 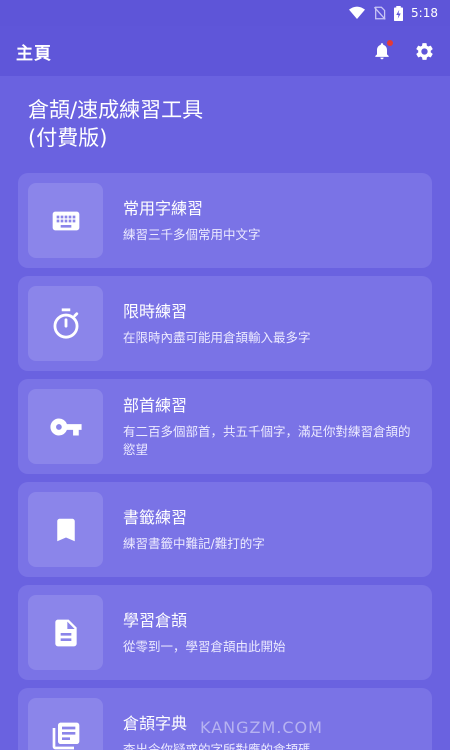 What do you see at coordinates (403, 51) in the screenshot?
I see `app-actions` at bounding box center [403, 51].